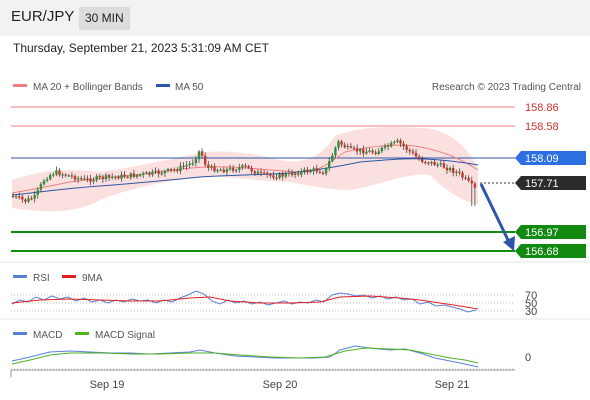 The width and height of the screenshot is (590, 400). Describe the element at coordinates (550, 251) in the screenshot. I see `price-tag-156-68: 156.68` at that location.